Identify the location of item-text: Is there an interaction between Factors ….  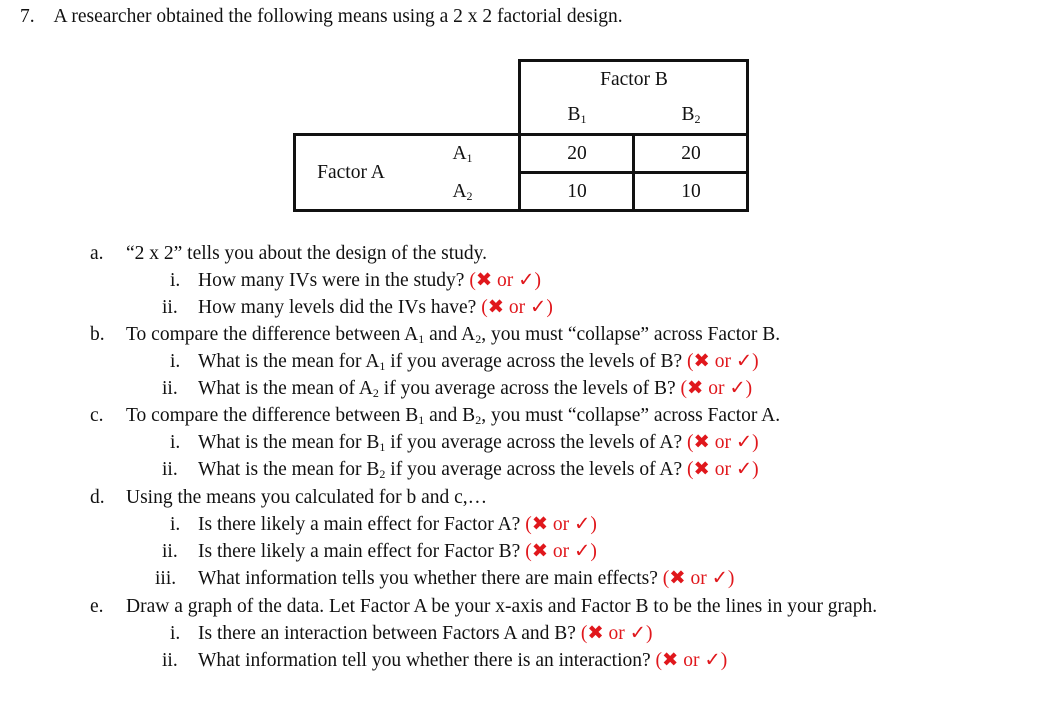
(387, 633).